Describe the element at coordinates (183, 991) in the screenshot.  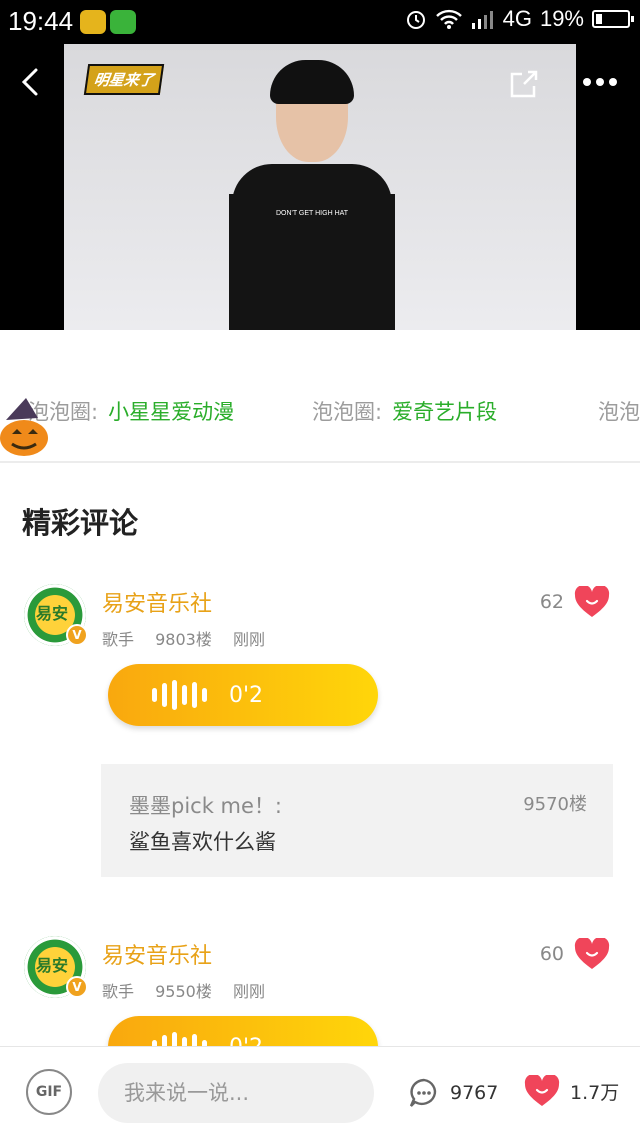
I see `comment-floor: 9550楼` at that location.